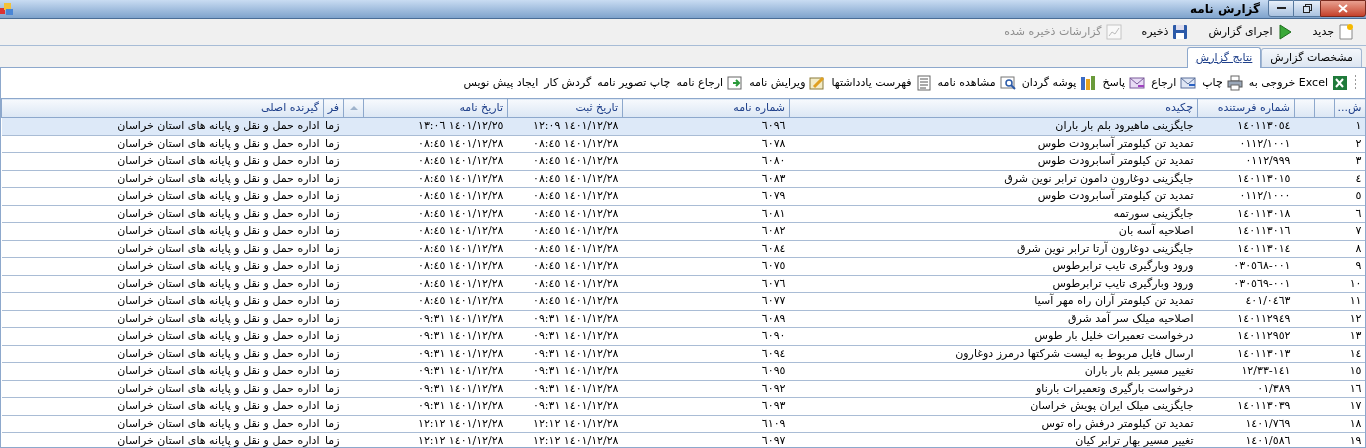 Image resolution: width=1366 pixels, height=448 pixels. What do you see at coordinates (1311, 57) in the screenshot?
I see `tab: مشخصات گزارش` at bounding box center [1311, 57].